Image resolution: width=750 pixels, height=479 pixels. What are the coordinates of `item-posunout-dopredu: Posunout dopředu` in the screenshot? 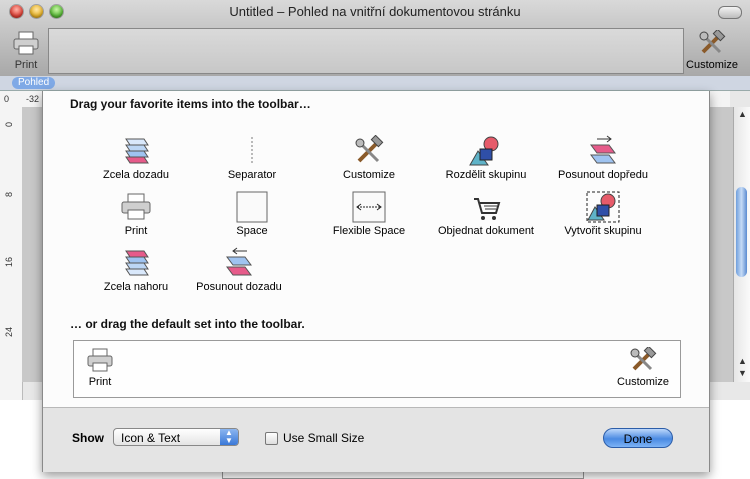 It's located at (603, 158).